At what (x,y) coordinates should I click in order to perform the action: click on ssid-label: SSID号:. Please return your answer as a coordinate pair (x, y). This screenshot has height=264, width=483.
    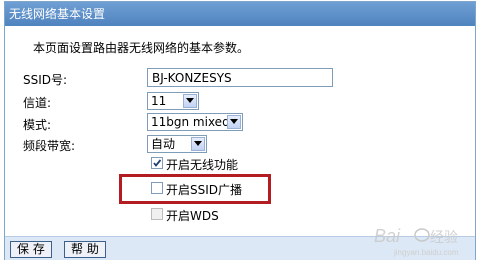
    Looking at the image, I should click on (45, 80).